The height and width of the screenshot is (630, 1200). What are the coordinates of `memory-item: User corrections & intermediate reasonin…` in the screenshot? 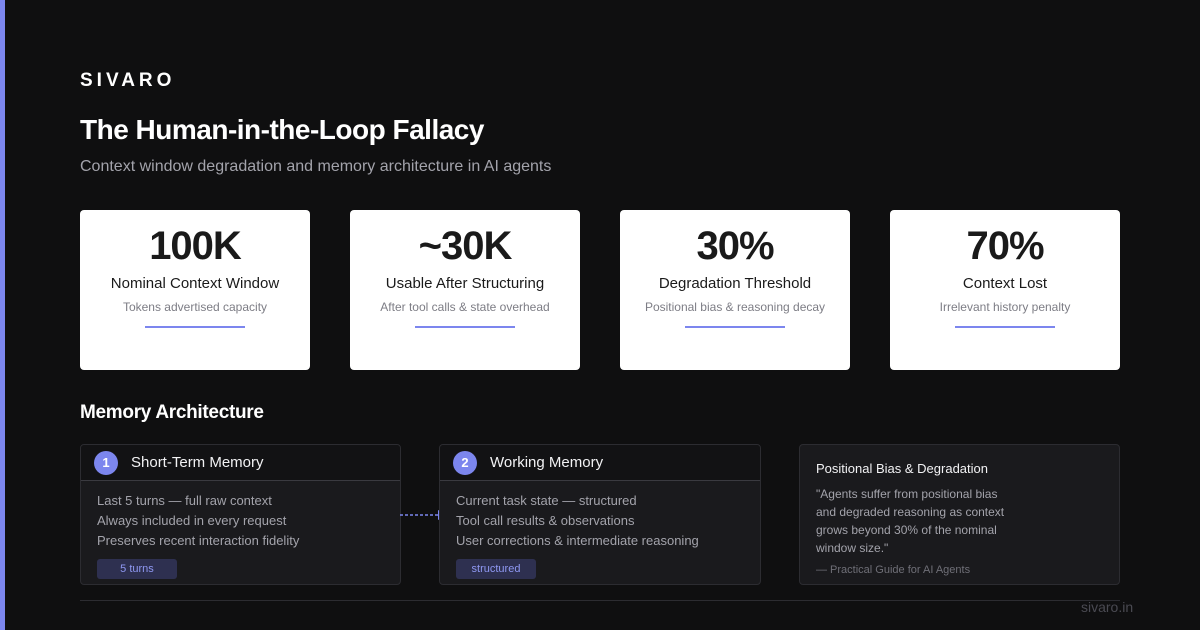 It's located at (577, 540).